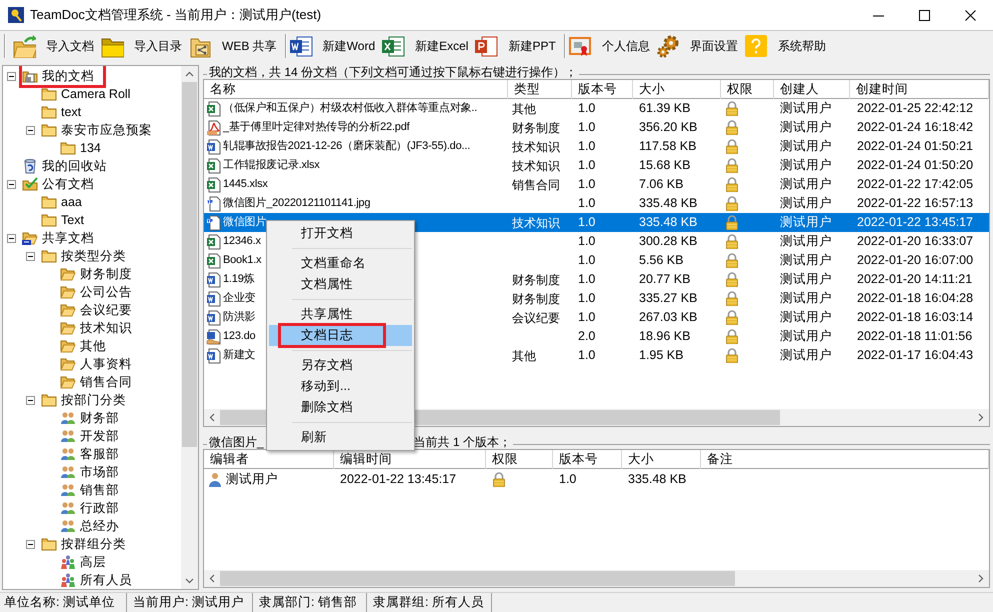 Image resolution: width=993 pixels, height=612 pixels. Describe the element at coordinates (393, 72) in the screenshot. I see `group-title: 我的文档，共 14 份文档（下列文档可通过按下鼠标右键进行操作）；` at that location.